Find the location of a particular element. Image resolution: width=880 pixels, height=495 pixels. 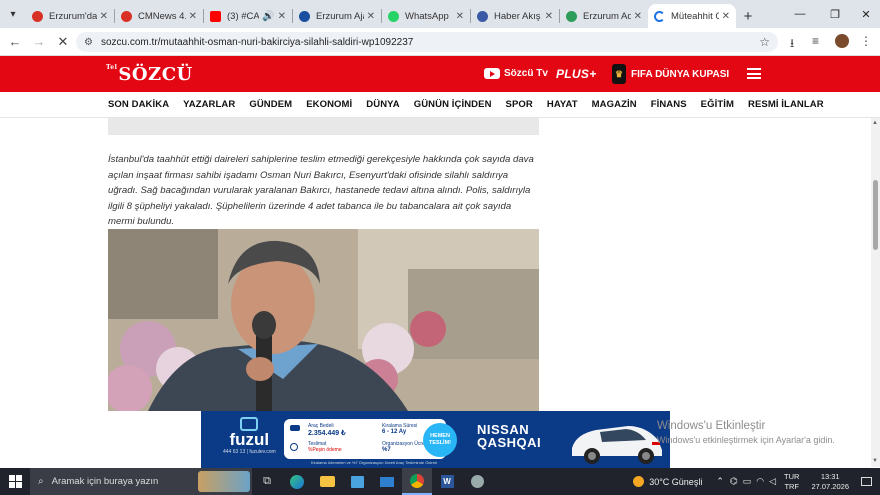

nav-gundem: GÜNDEM is located at coordinates (270, 104).